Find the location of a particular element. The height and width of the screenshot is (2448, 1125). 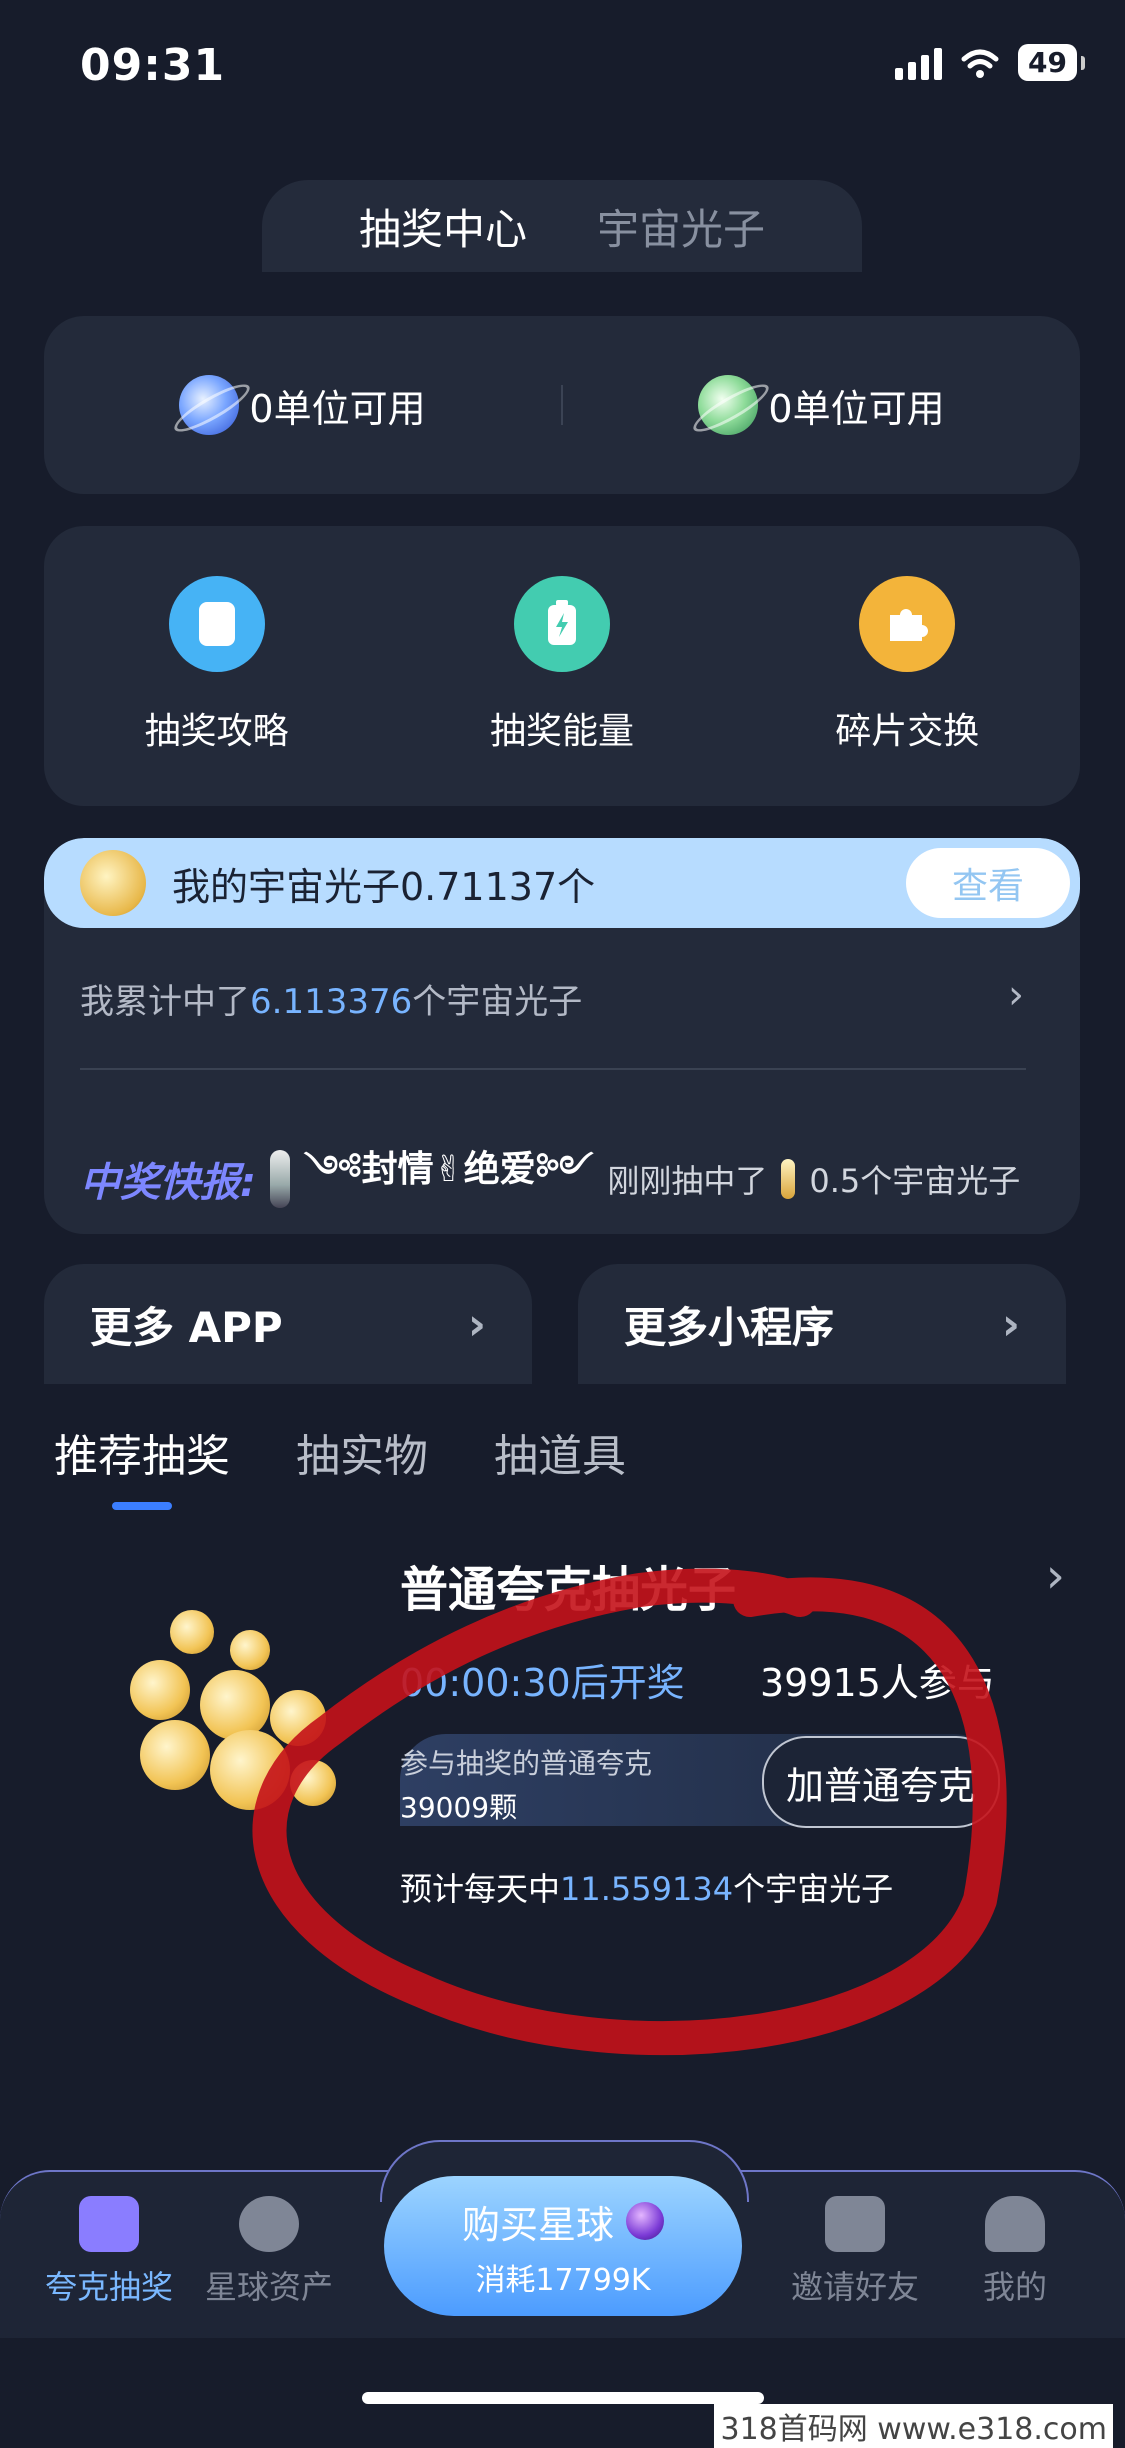

more-app-card: 更多 APP › is located at coordinates (288, 1324).